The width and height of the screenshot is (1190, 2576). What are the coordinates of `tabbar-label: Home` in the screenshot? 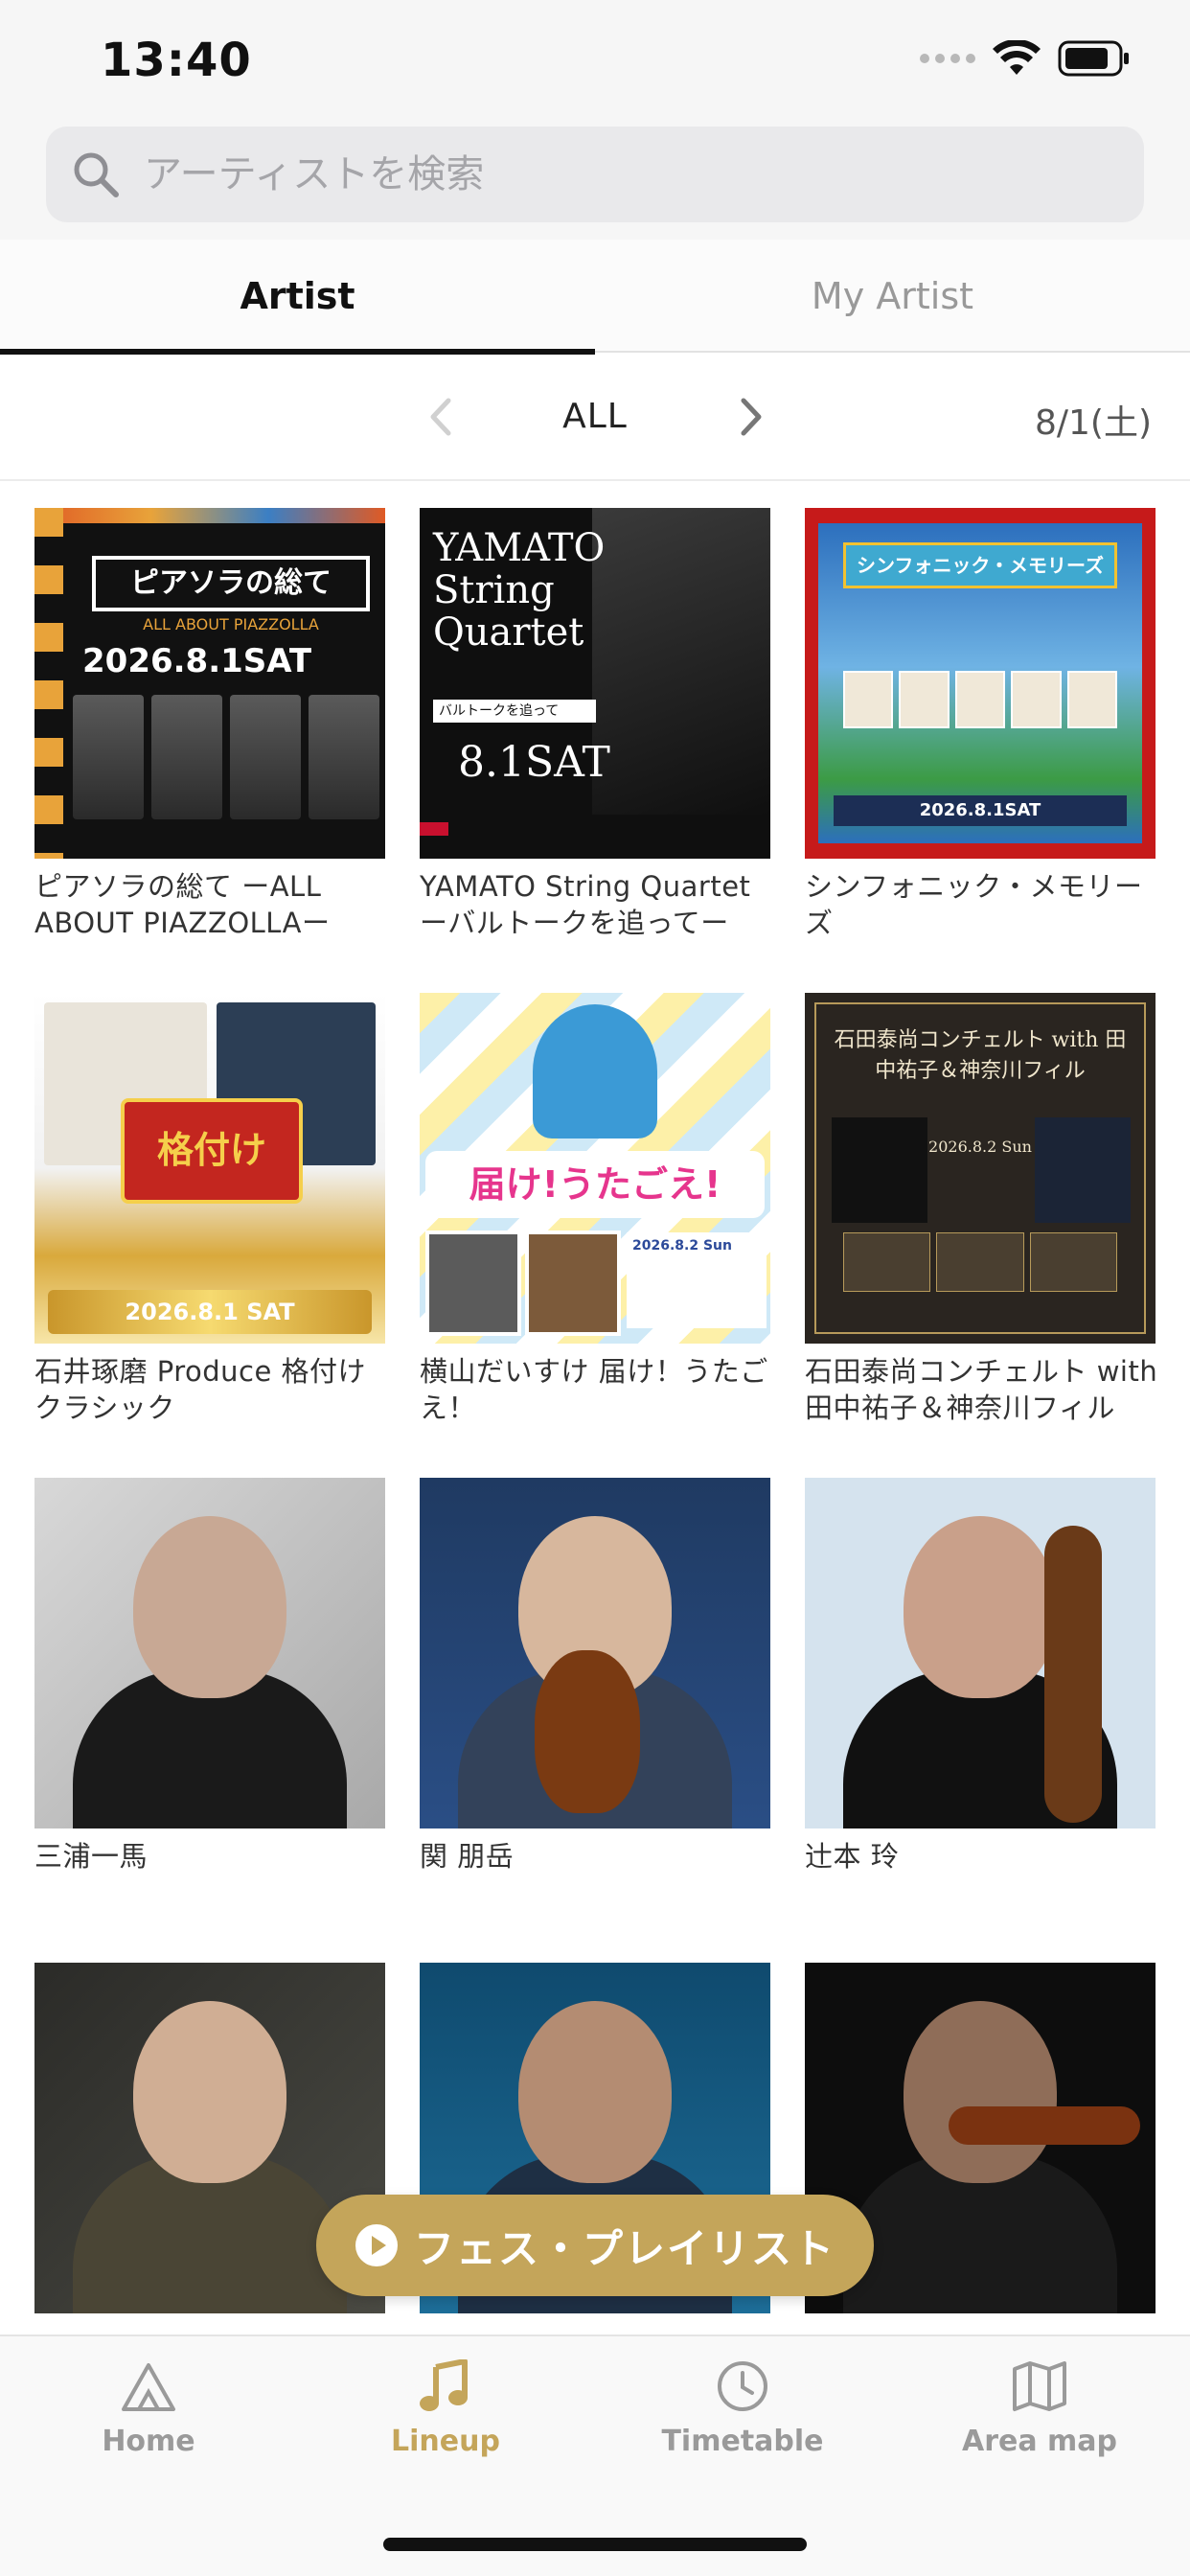 It's located at (148, 2441).